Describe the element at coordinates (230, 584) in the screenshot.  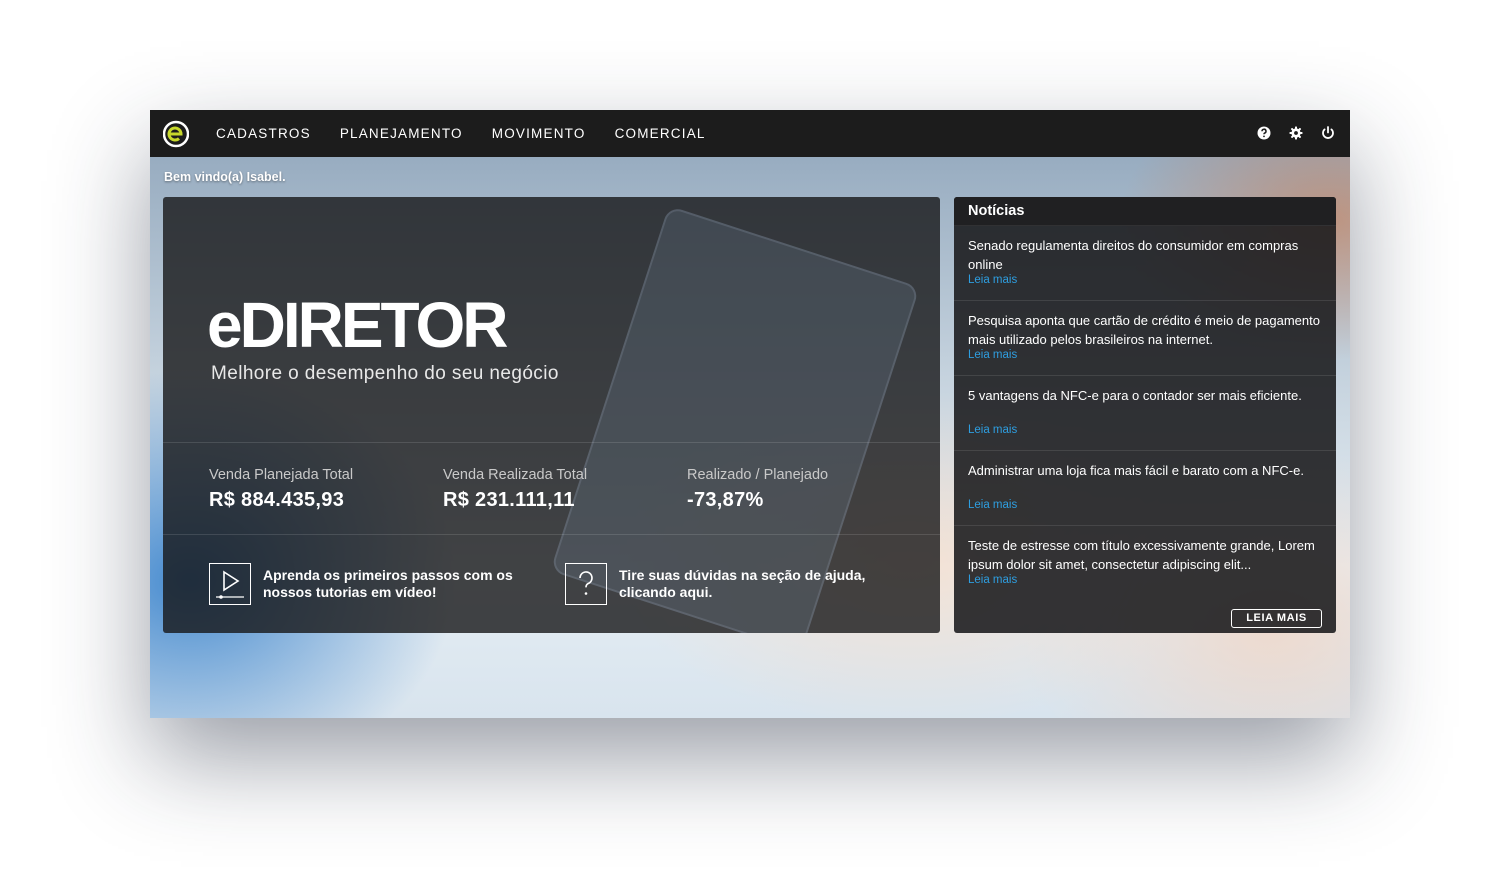
I see `video-play-icon` at that location.